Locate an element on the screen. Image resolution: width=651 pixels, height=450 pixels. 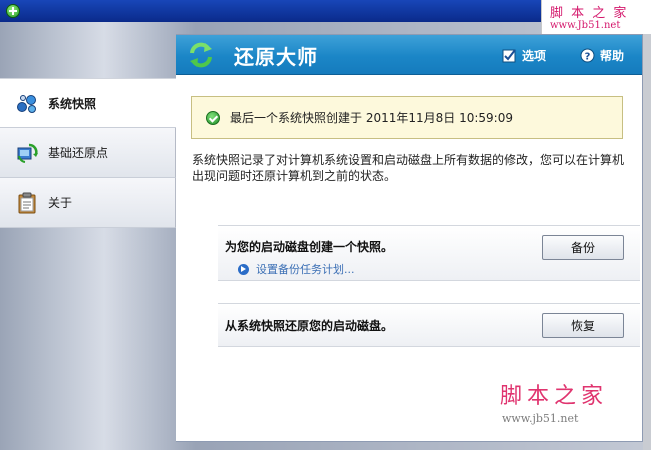
sidebar-item-label: 关于 is located at coordinates (60, 203).